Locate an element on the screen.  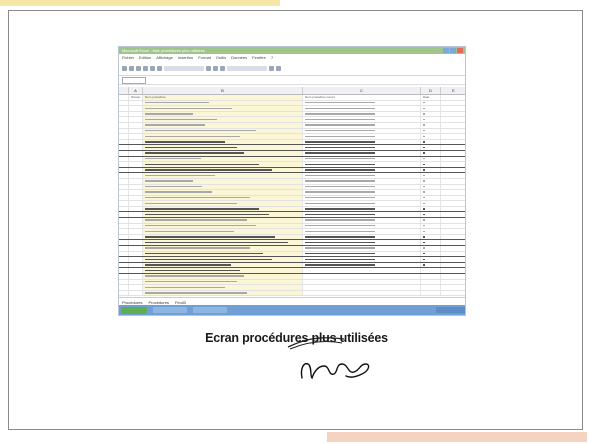
header-cell: Date is located at coordinates (431, 97).